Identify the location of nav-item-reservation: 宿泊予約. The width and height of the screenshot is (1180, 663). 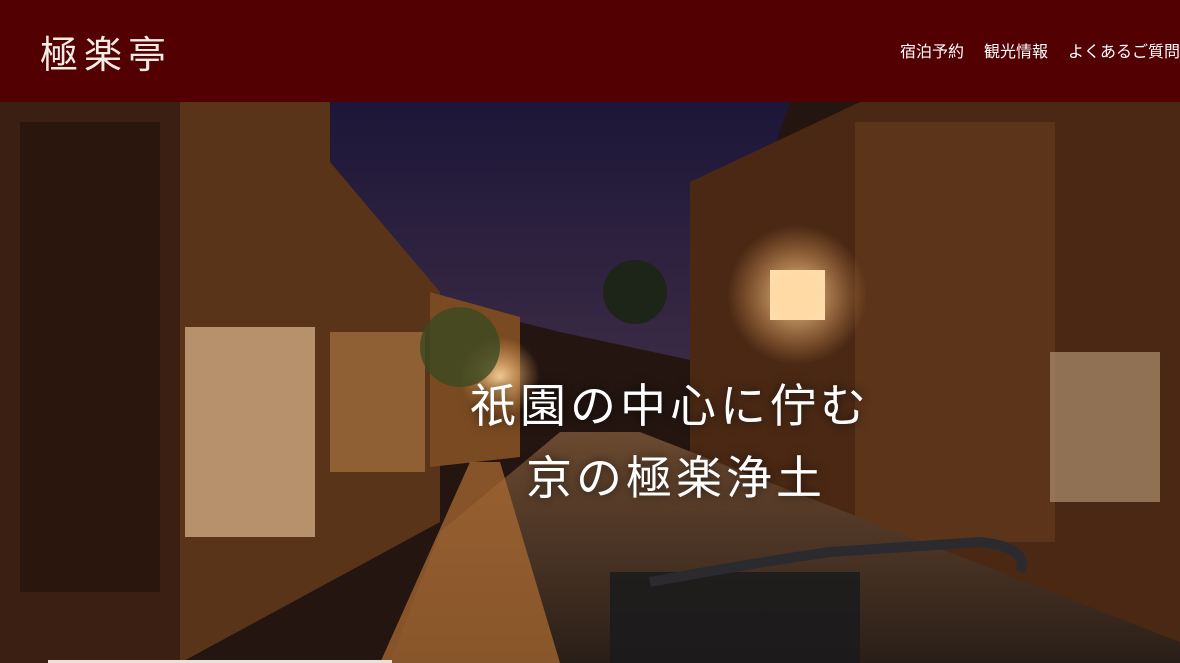
(932, 50).